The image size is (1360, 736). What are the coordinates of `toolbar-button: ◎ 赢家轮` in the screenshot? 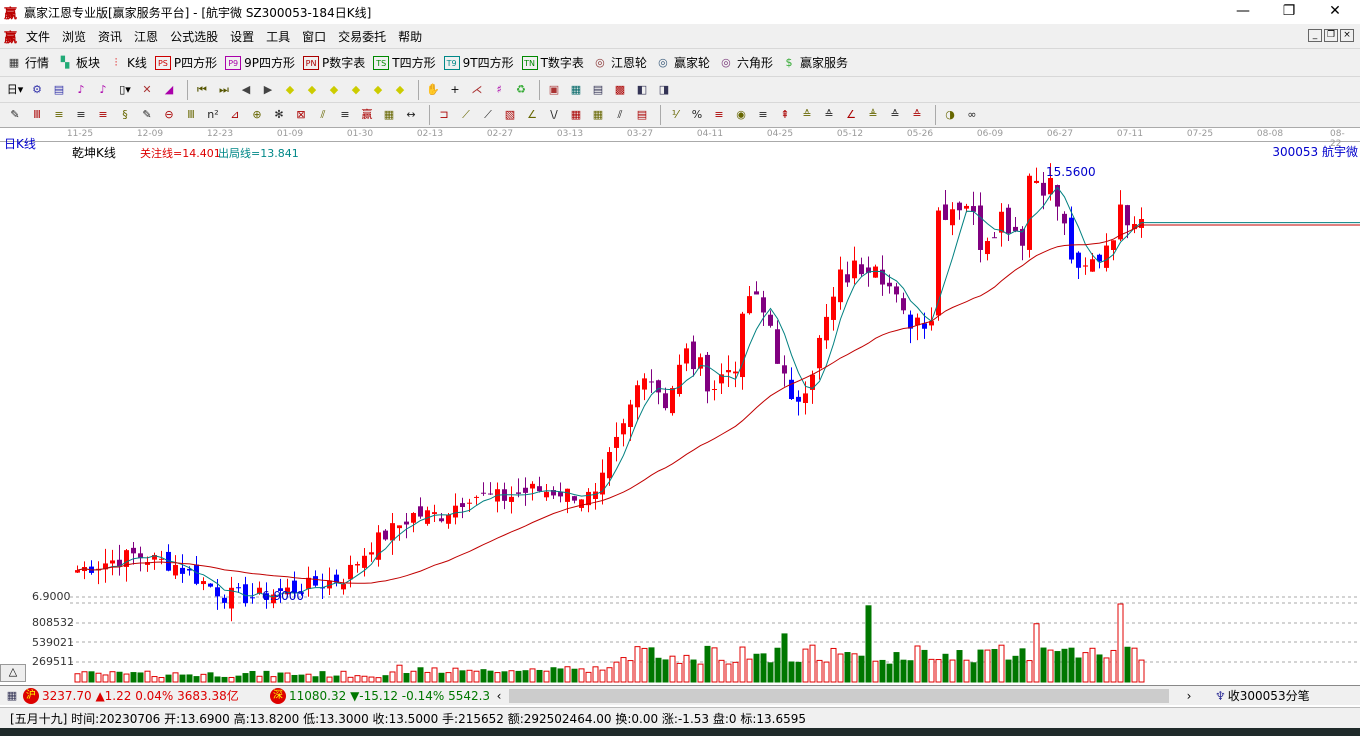 It's located at (682, 62).